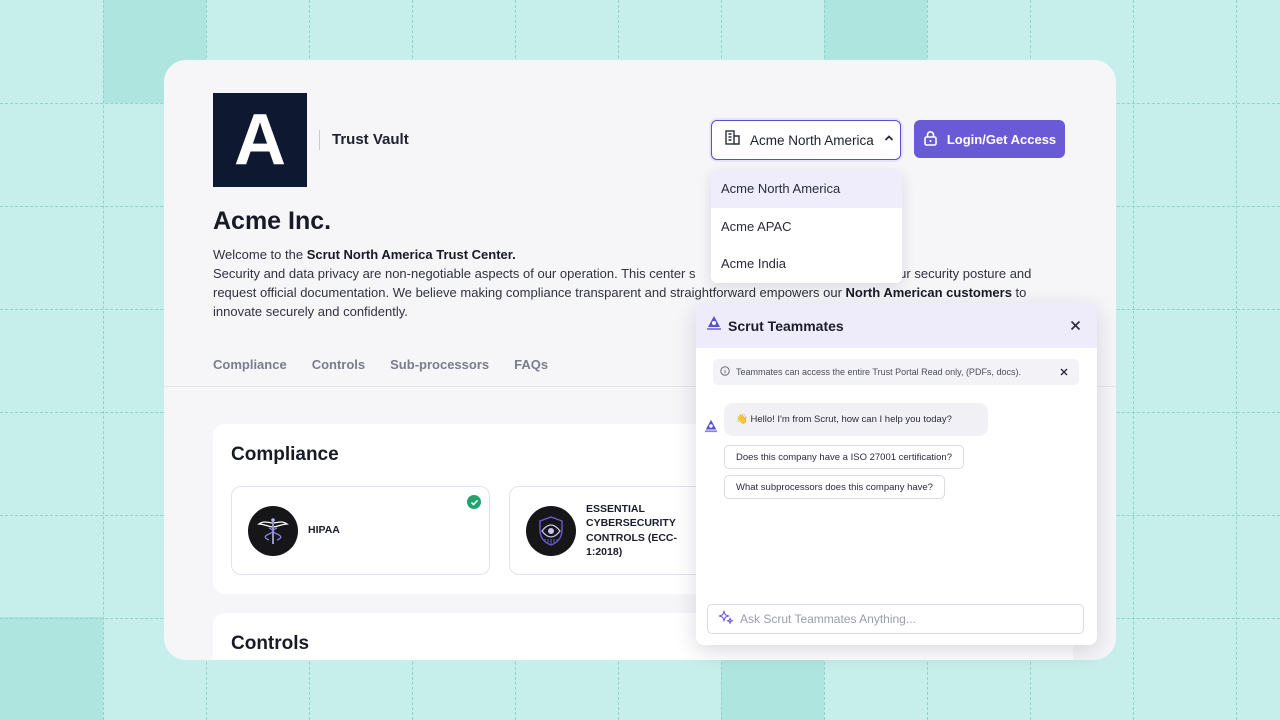 The height and width of the screenshot is (720, 1280). Describe the element at coordinates (370, 139) in the screenshot. I see `vault-title: Trust Vault` at that location.